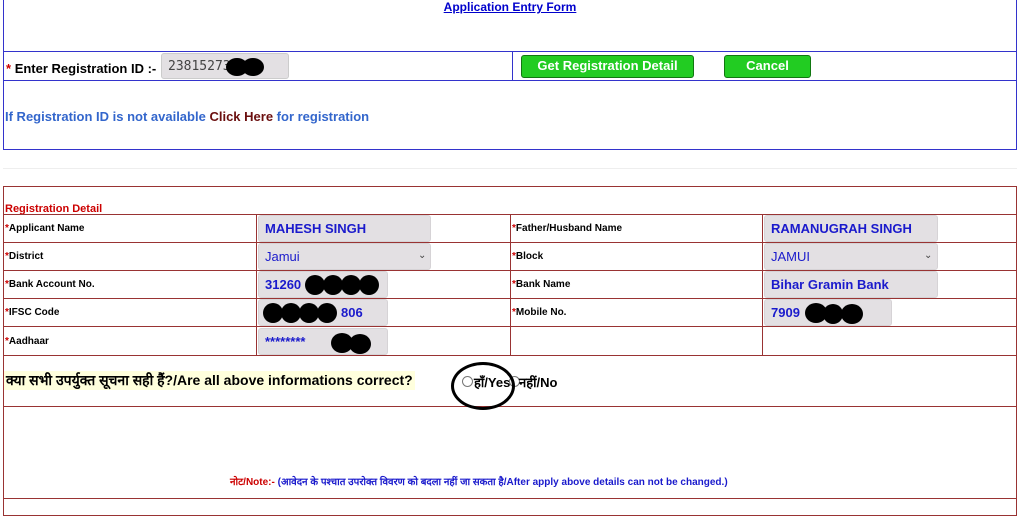 The width and height of the screenshot is (1024, 521). I want to click on note-label: नोट/Note:-, so click(252, 482).